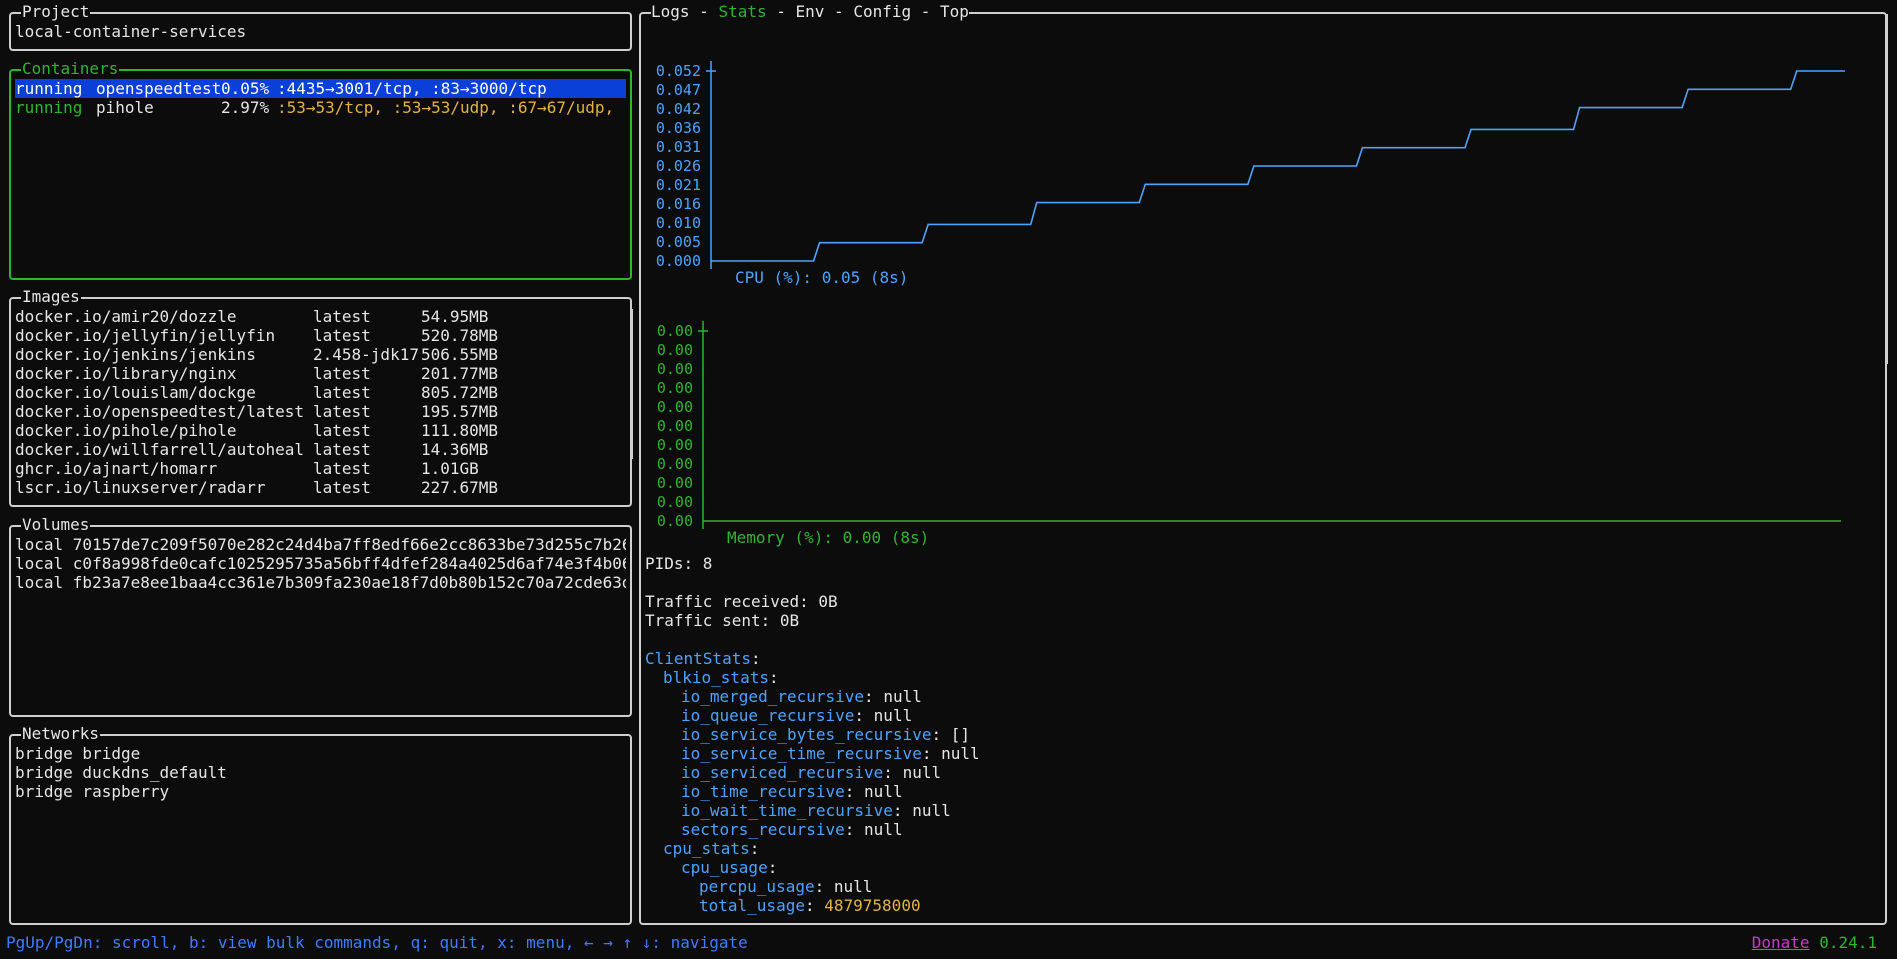 This screenshot has height=959, width=1897. Describe the element at coordinates (1814, 943) in the screenshot. I see `footer-right: Donate 0.24.1` at that location.